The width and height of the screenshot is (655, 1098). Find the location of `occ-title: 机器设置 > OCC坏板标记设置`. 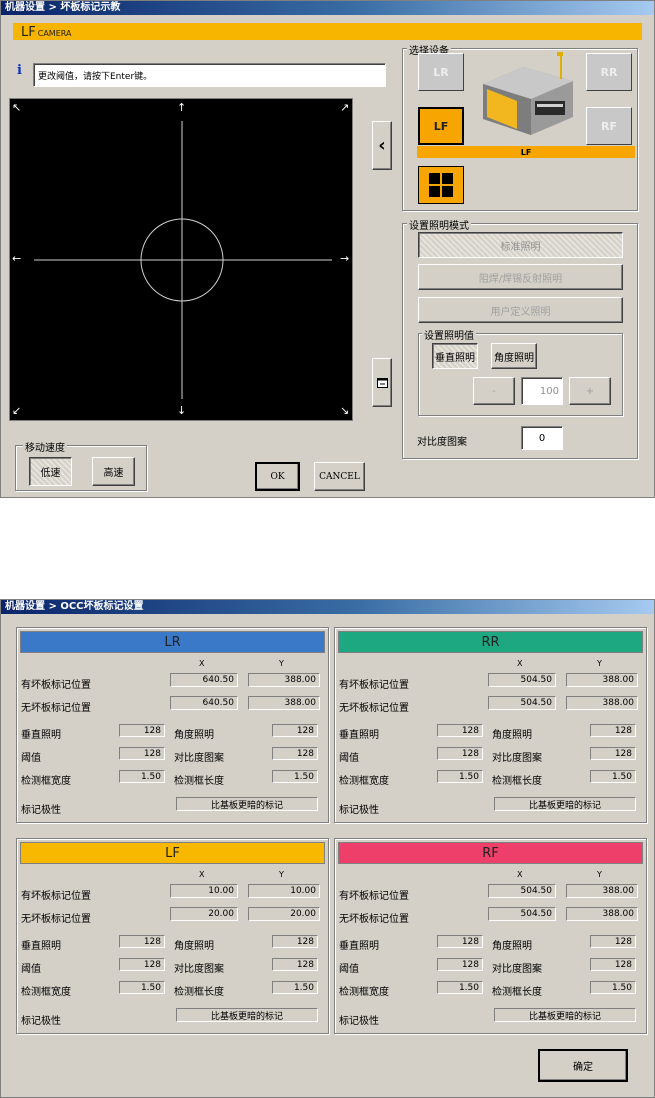

occ-title: 机器设置 > OCC坏板标记设置 is located at coordinates (74, 606).